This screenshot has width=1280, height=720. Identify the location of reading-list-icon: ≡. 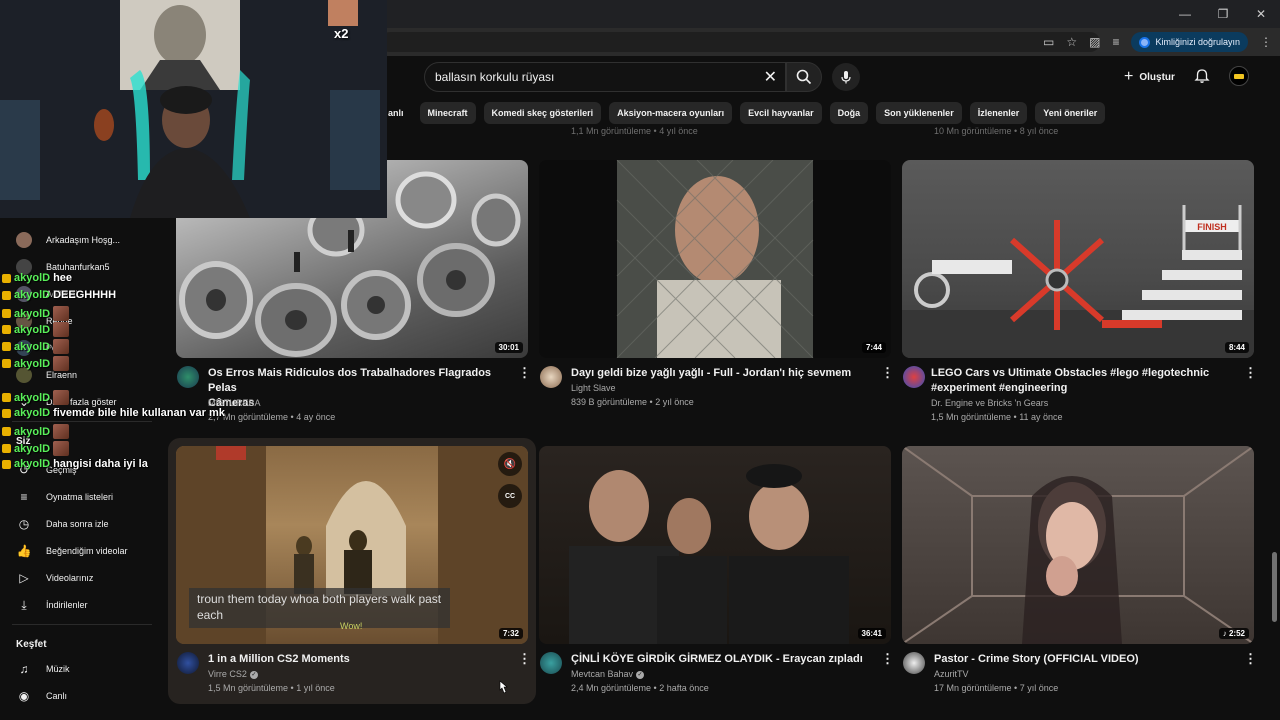
(1115, 42).